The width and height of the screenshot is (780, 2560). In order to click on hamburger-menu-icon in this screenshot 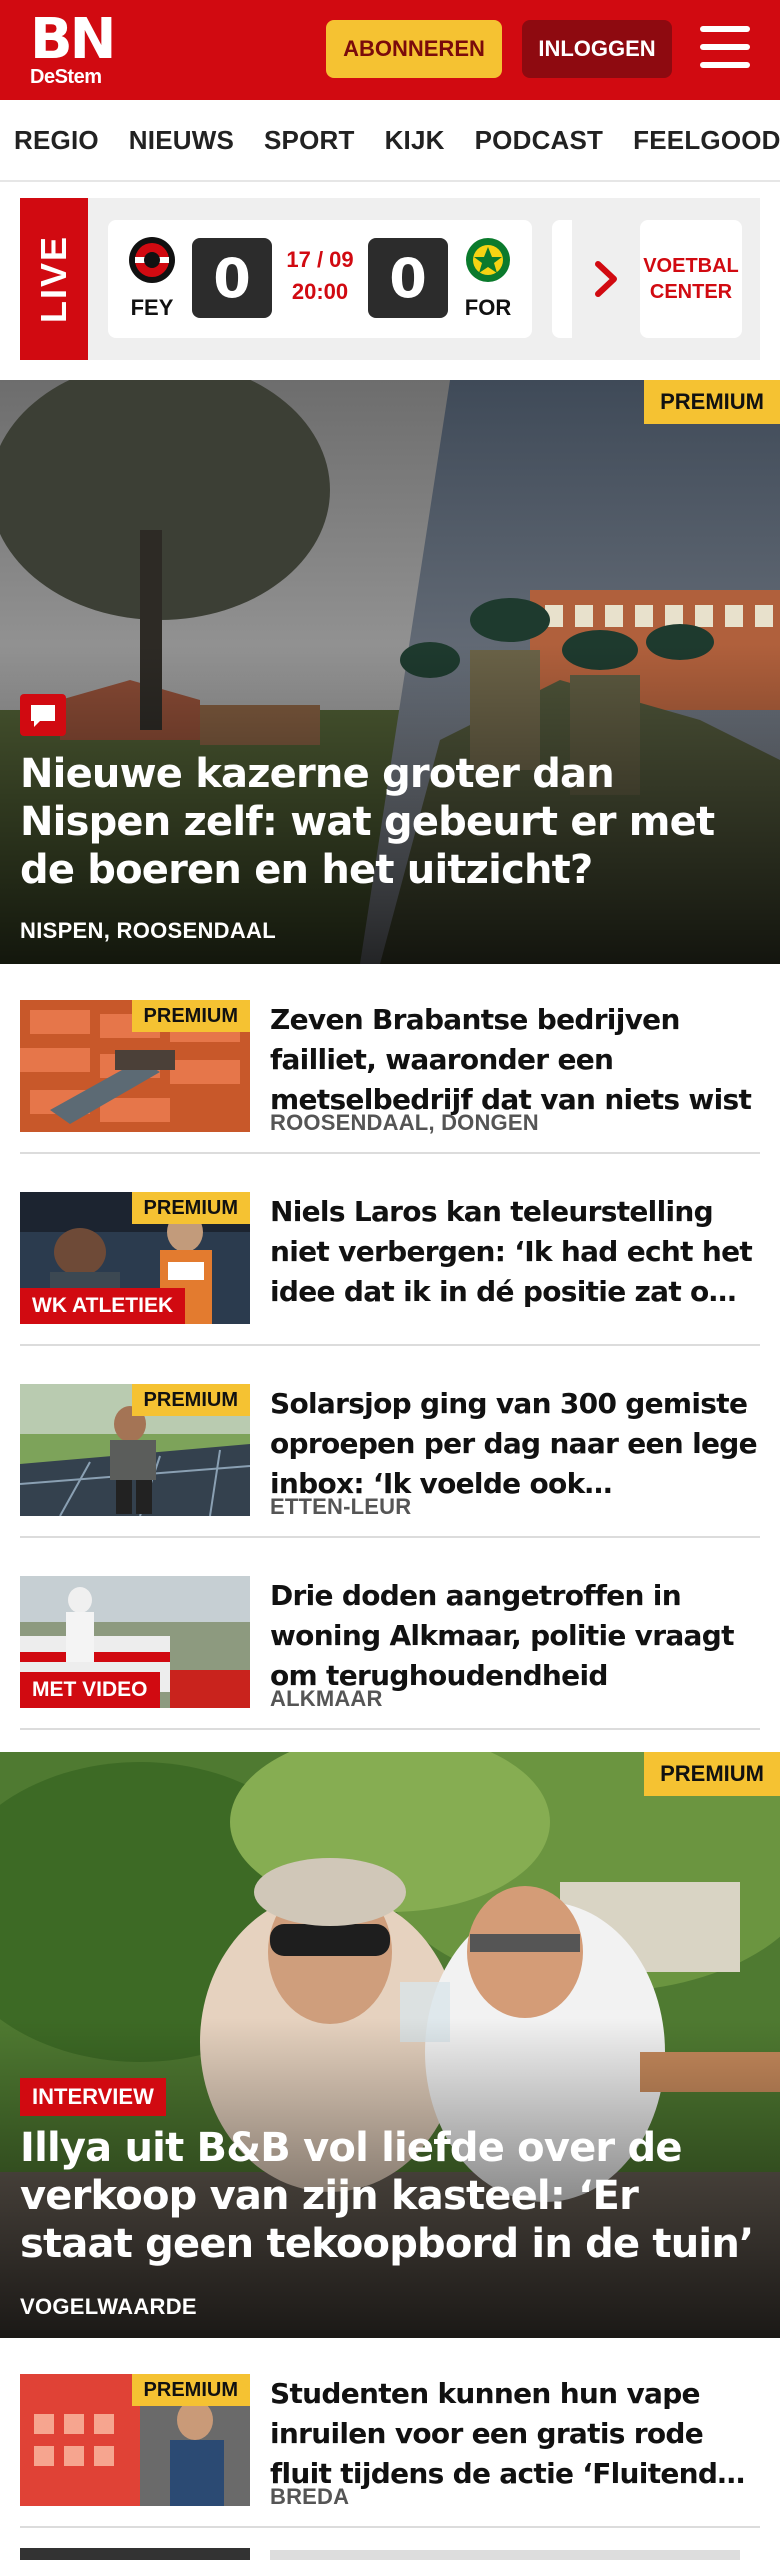, I will do `click(727, 49)`.